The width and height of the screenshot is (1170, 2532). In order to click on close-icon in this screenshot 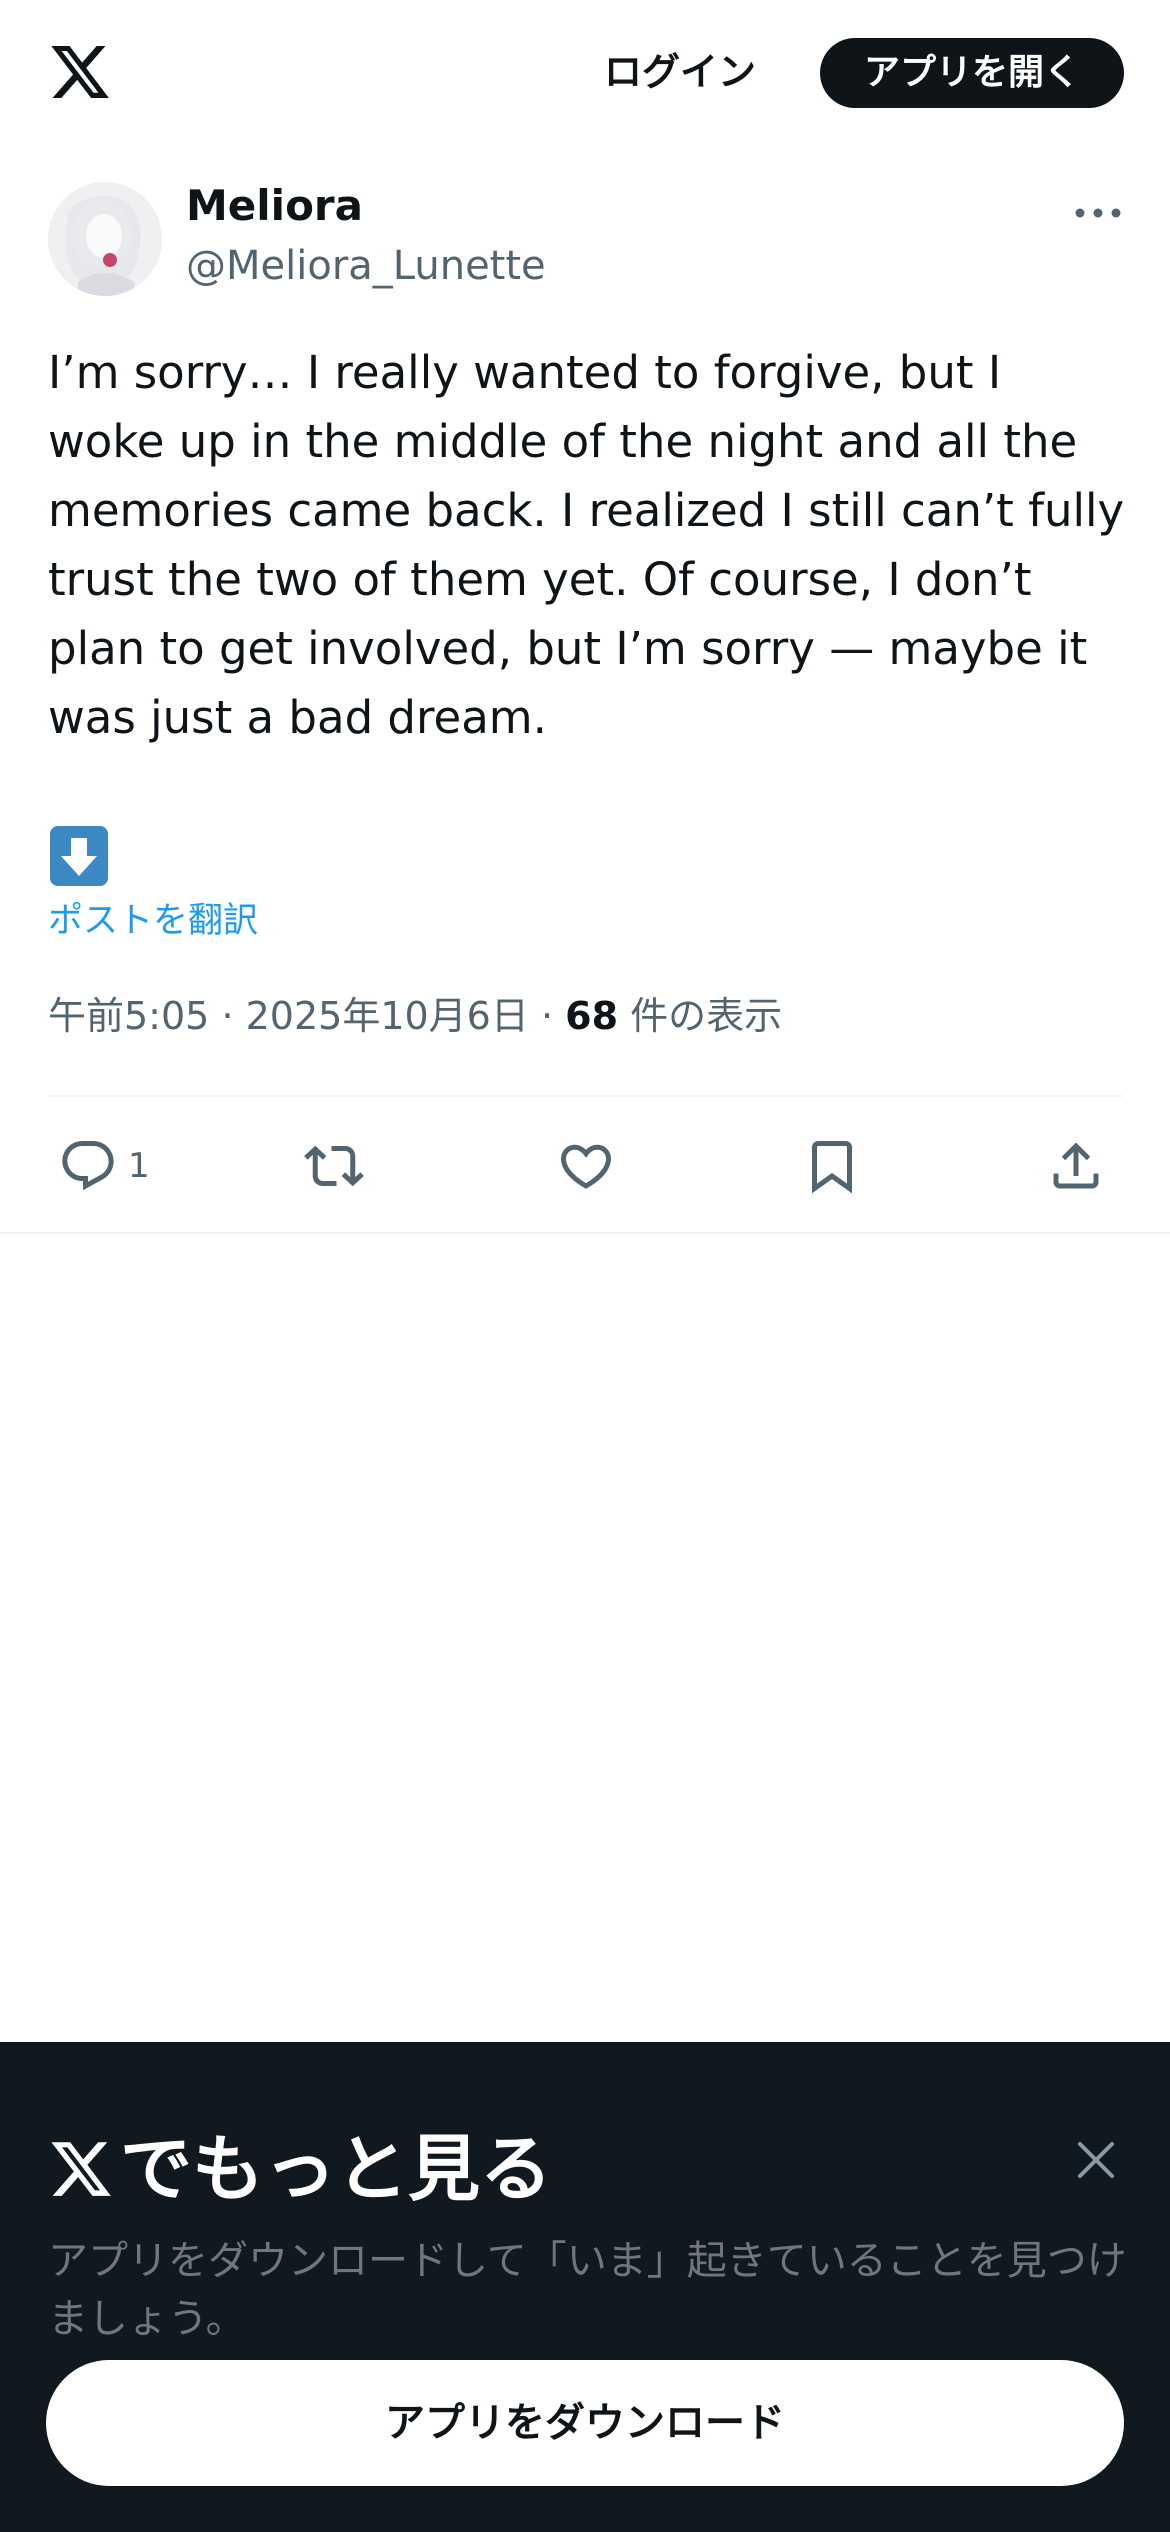, I will do `click(1096, 2160)`.